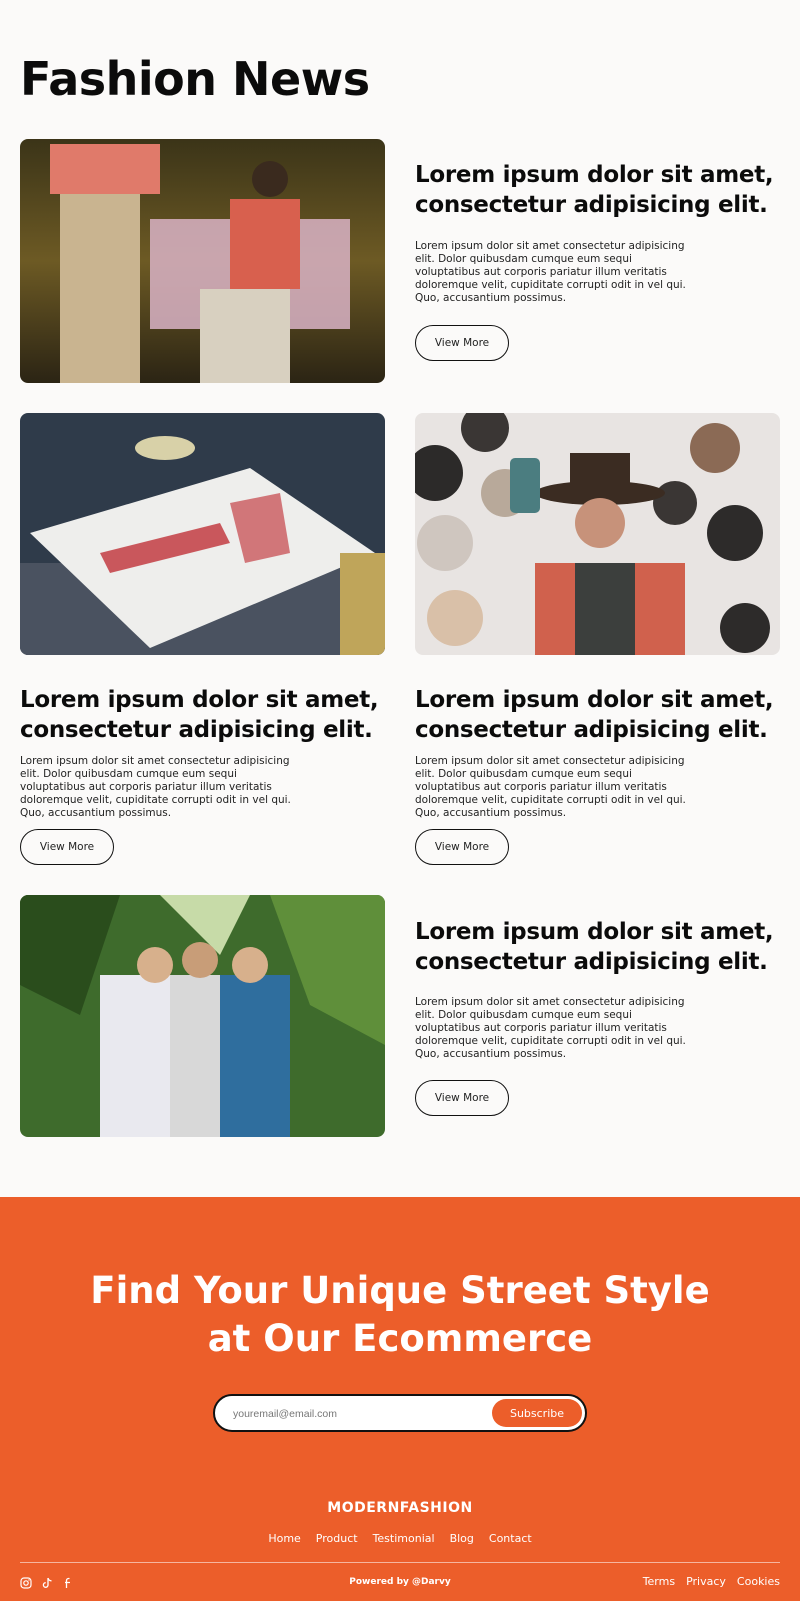  I want to click on post-3-image, so click(597, 534).